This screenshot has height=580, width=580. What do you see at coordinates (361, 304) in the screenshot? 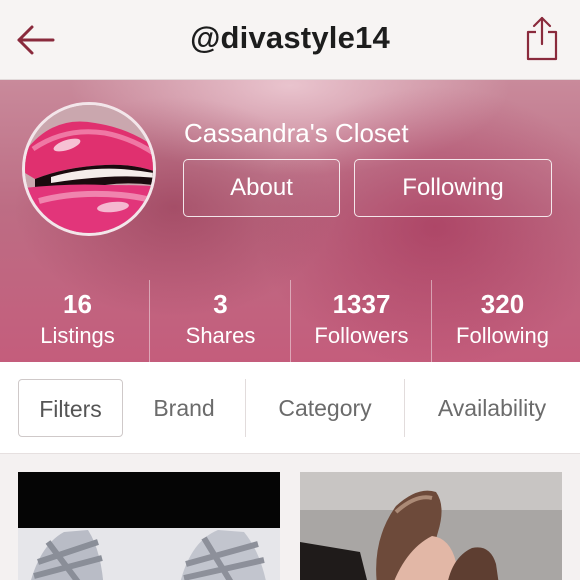
I see `stat-value: 1337` at bounding box center [361, 304].